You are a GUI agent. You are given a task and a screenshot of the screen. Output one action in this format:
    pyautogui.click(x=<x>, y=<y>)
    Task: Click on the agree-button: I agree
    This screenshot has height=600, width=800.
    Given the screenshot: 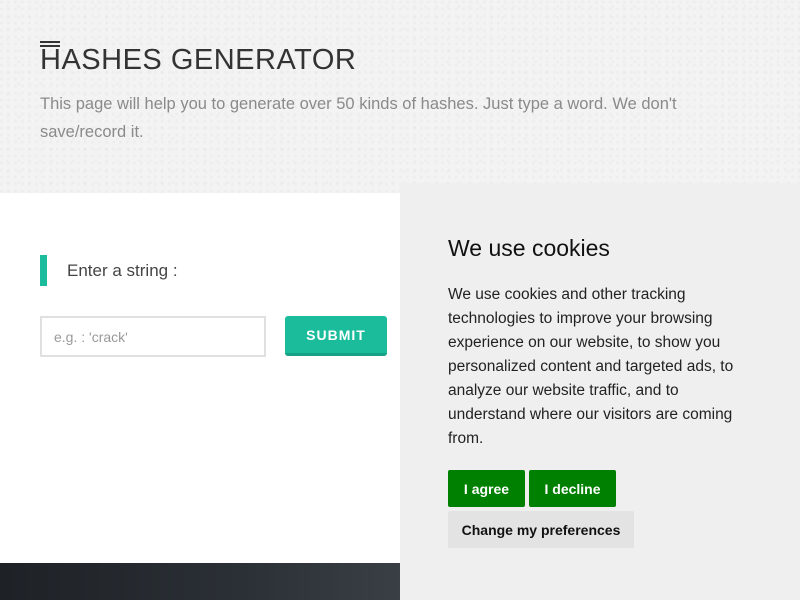 What is the action you would take?
    pyautogui.click(x=486, y=488)
    